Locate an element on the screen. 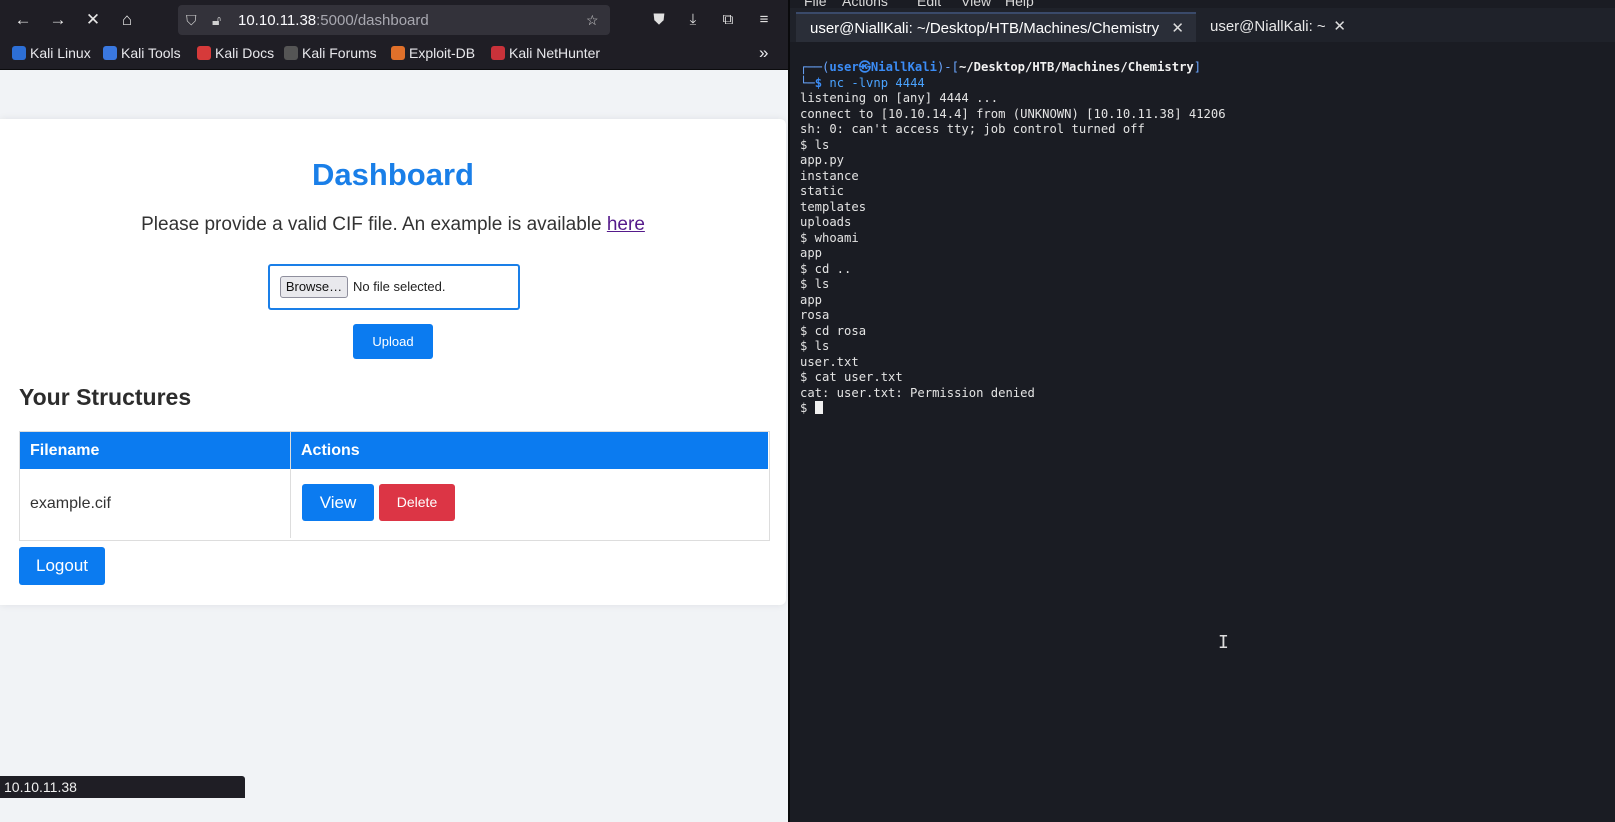 This screenshot has width=1615, height=822. bookmark-label: Kali Linux is located at coordinates (60, 53).